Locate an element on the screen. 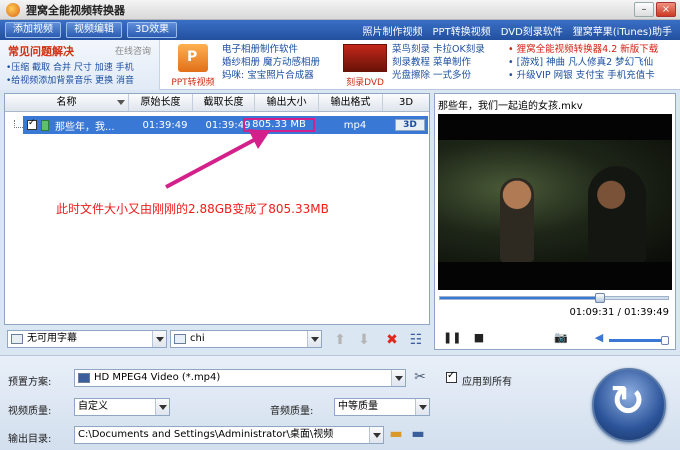  faq-title: 常见问题解决 is located at coordinates (41, 51).